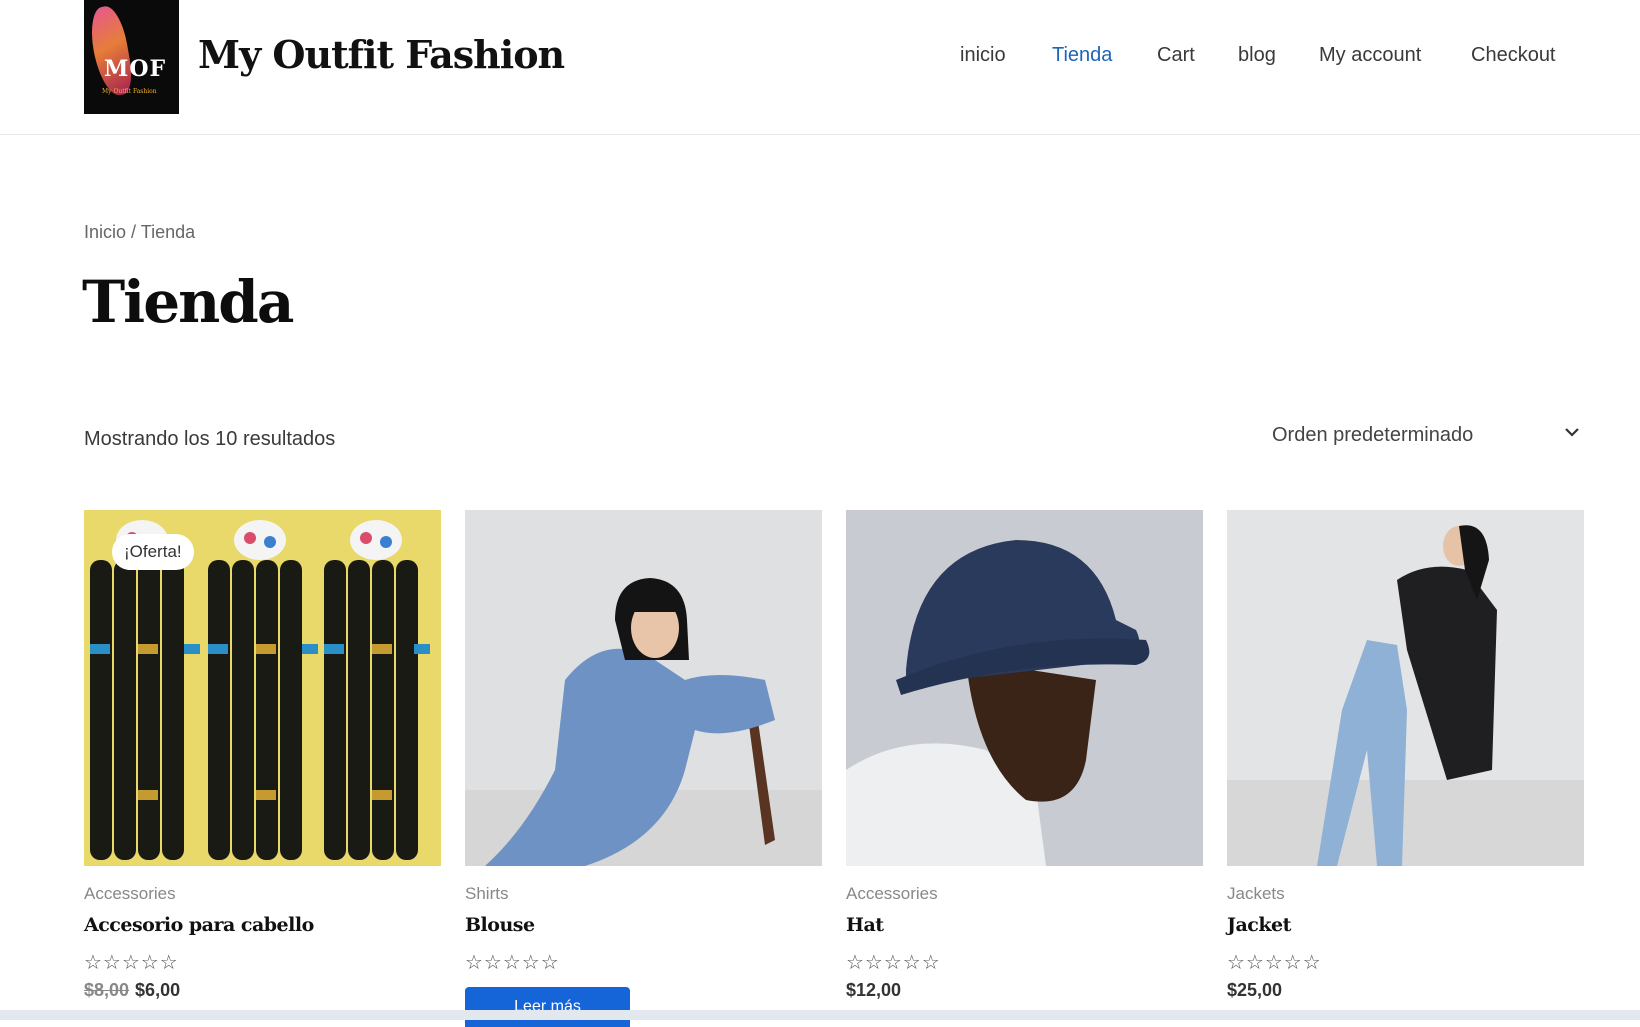 This screenshot has height=1027, width=1640. What do you see at coordinates (188, 302) in the screenshot?
I see `page-title: Tienda` at bounding box center [188, 302].